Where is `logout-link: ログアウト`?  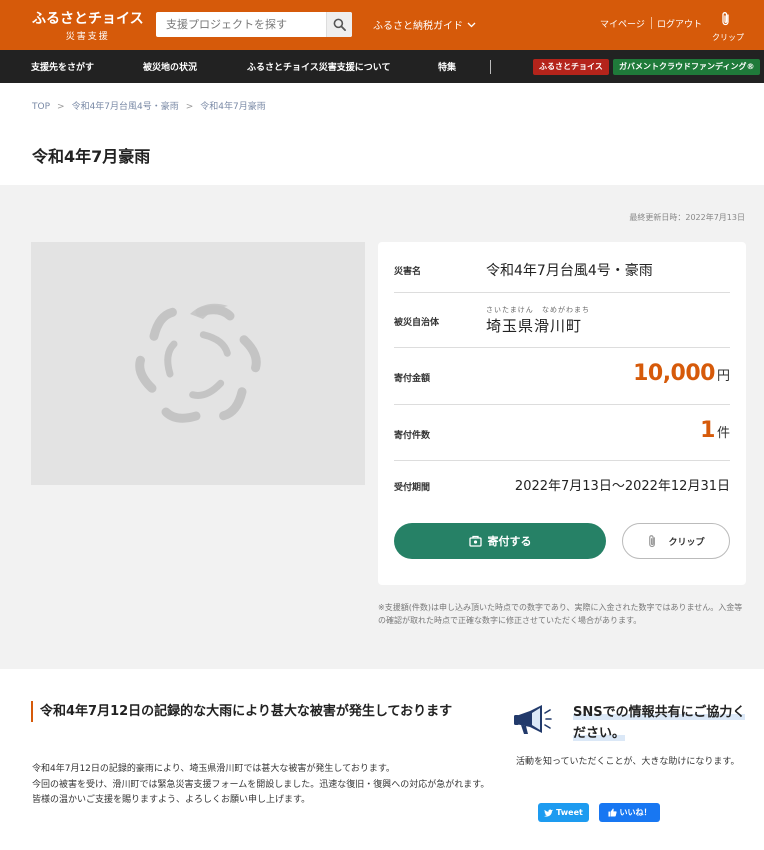 logout-link: ログアウト is located at coordinates (679, 23).